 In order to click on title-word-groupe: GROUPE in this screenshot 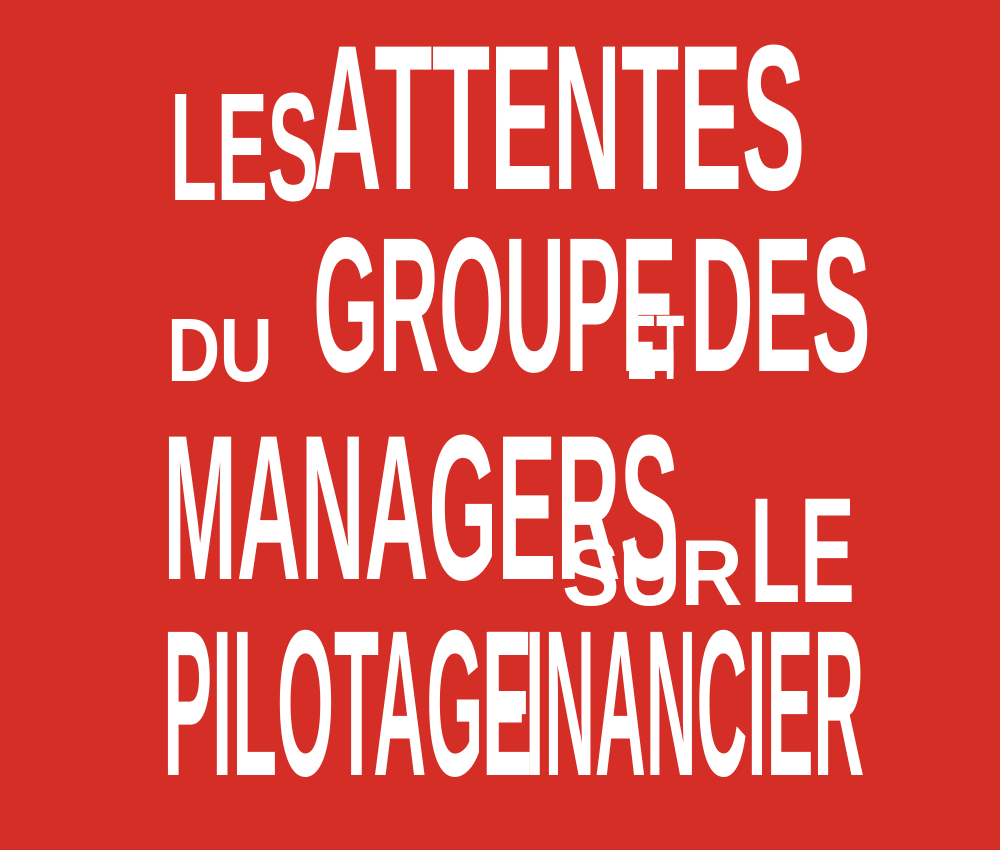, I will do `click(495, 304)`.